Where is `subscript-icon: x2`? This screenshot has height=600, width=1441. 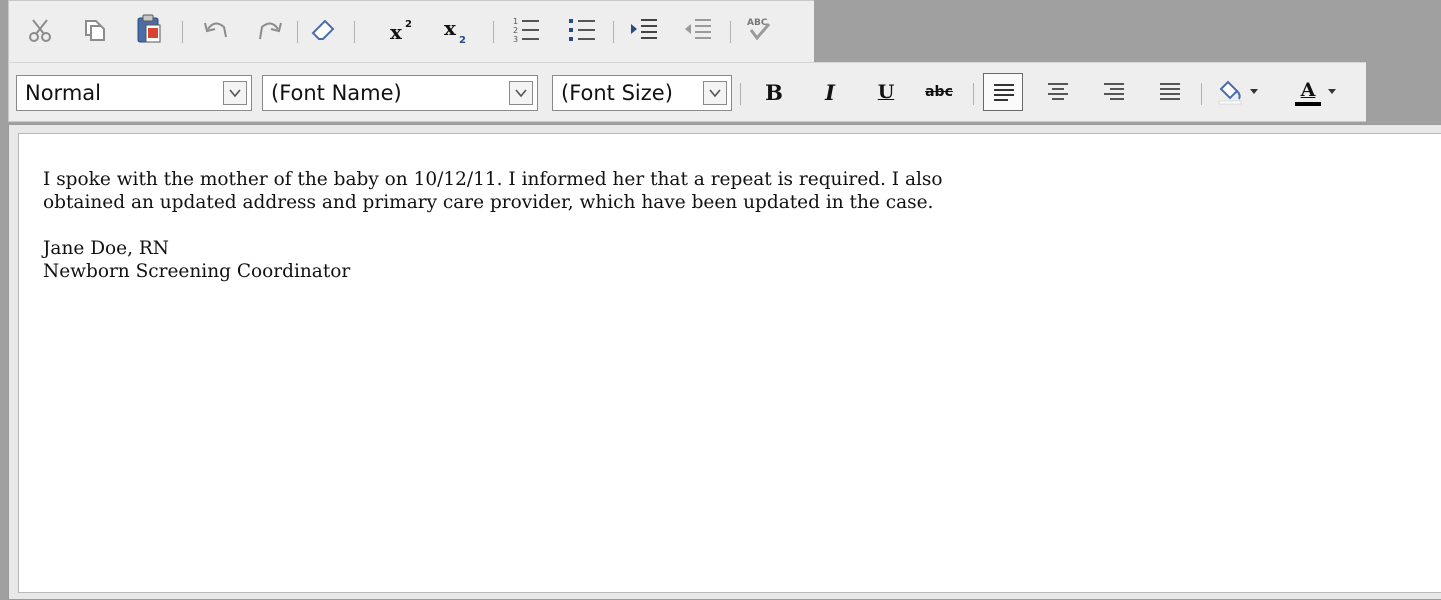 subscript-icon: x2 is located at coordinates (455, 30).